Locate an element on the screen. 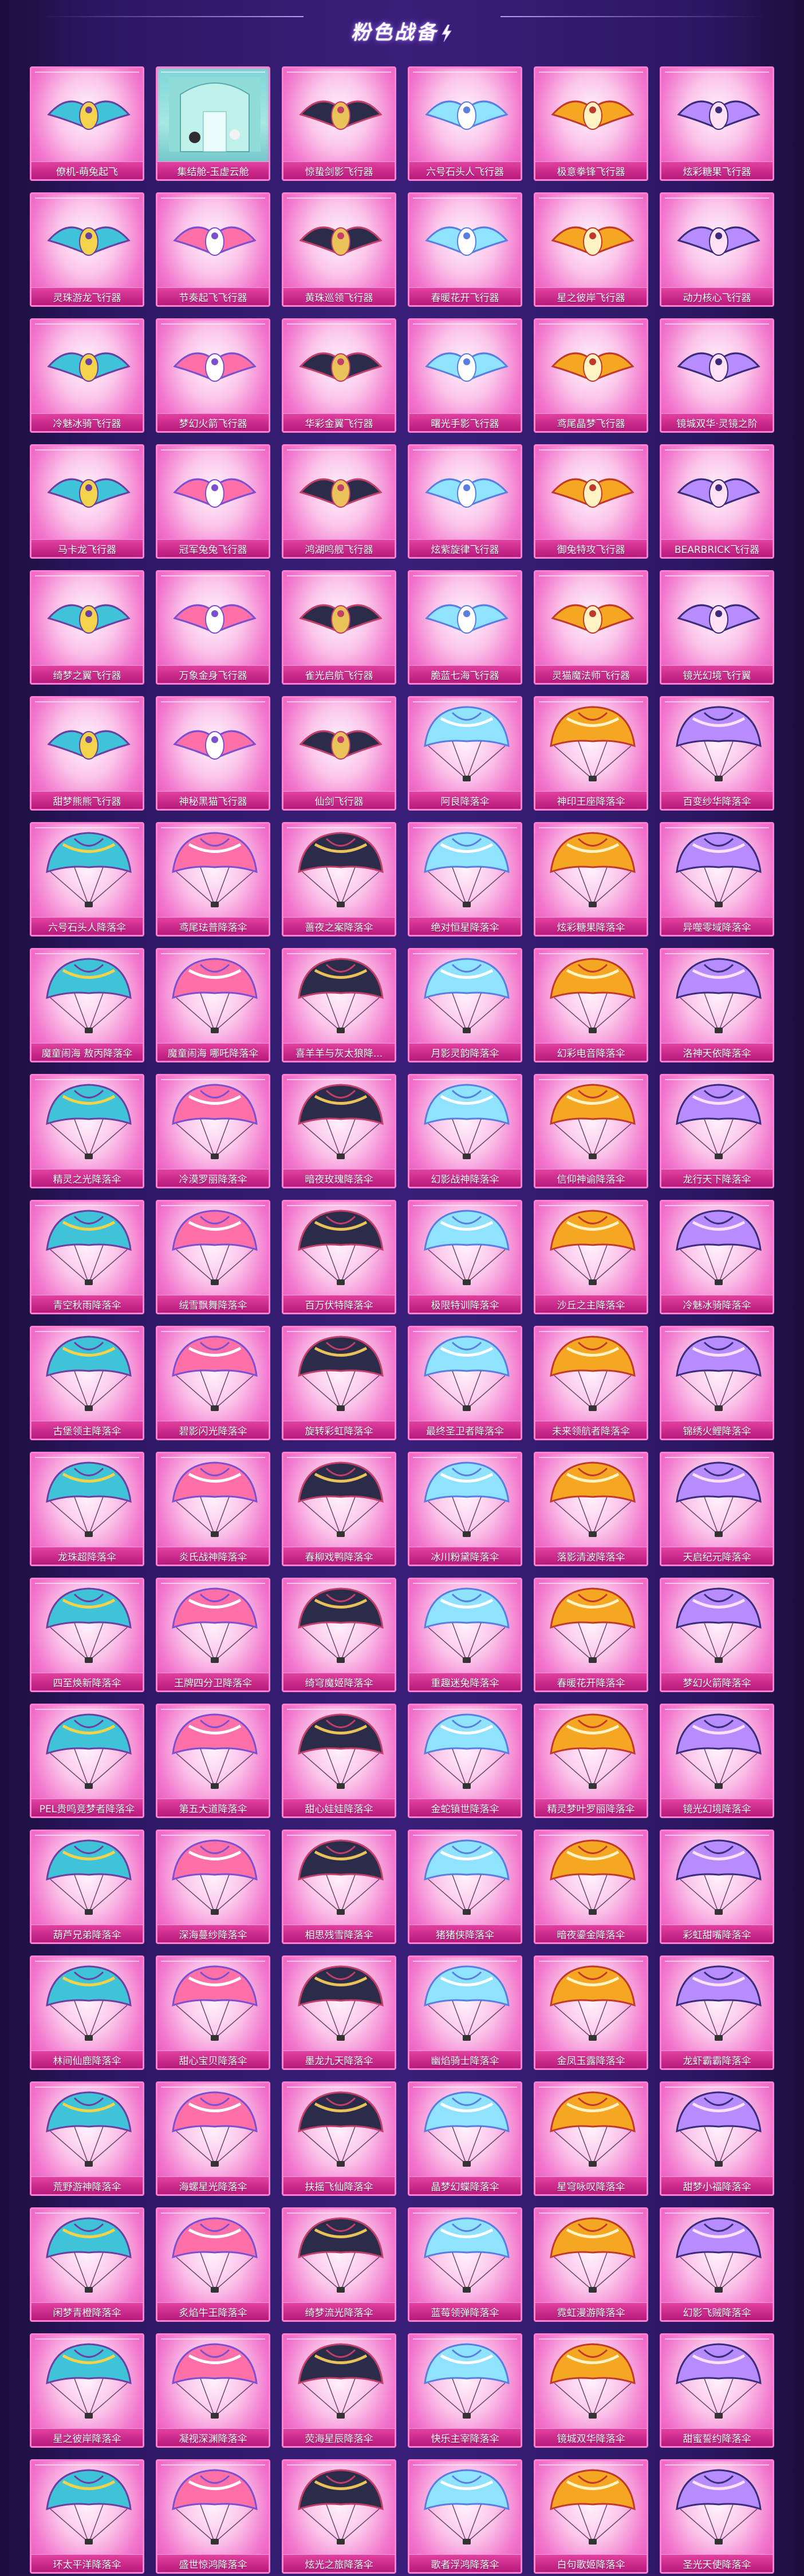  item-card: 惊蛰剑影飞行器 is located at coordinates (339, 123).